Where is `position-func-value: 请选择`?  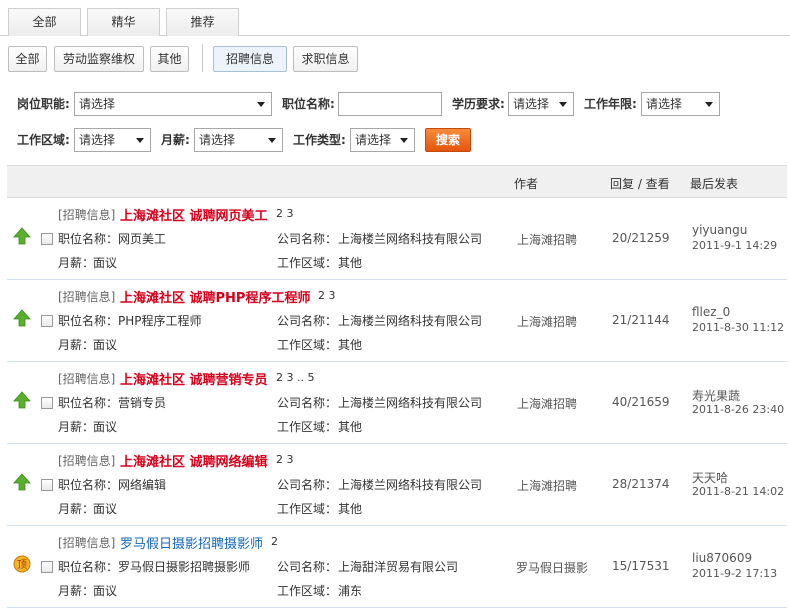 position-func-value: 请选择 is located at coordinates (97, 104).